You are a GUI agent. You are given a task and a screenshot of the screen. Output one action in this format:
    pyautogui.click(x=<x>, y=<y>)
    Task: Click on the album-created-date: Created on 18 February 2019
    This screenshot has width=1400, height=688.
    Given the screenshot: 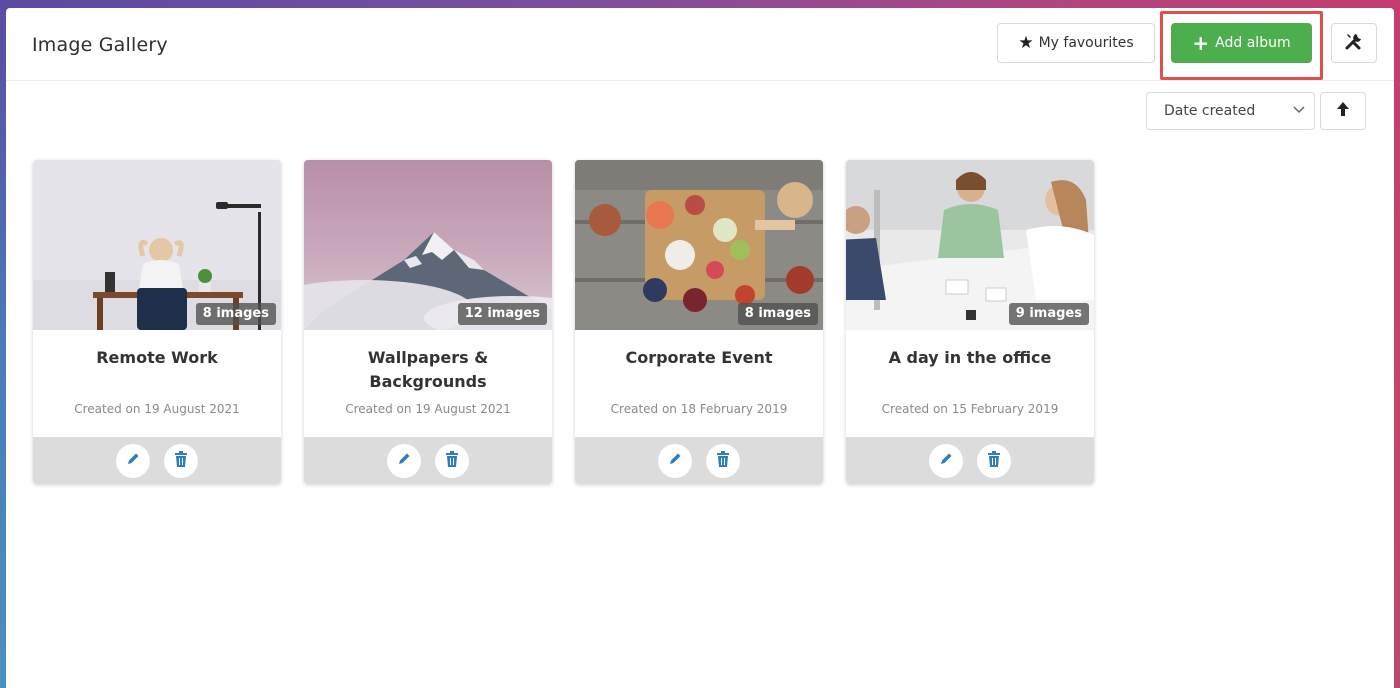 What is the action you would take?
    pyautogui.click(x=699, y=409)
    